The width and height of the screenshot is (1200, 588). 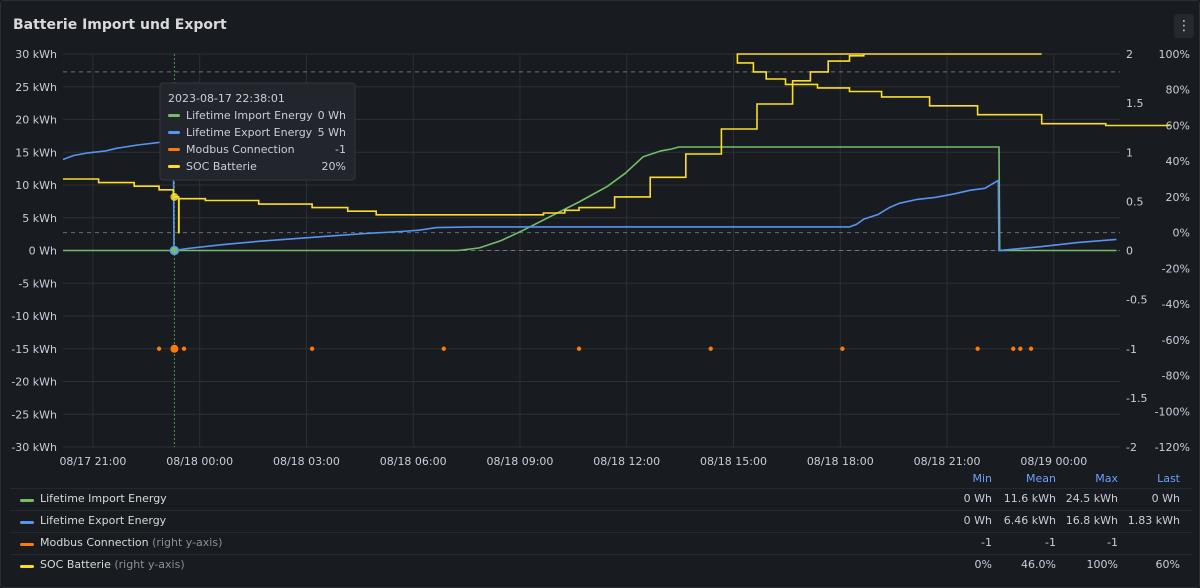 I want to click on y-left-tick-label: -15 kWh, so click(x=34, y=349).